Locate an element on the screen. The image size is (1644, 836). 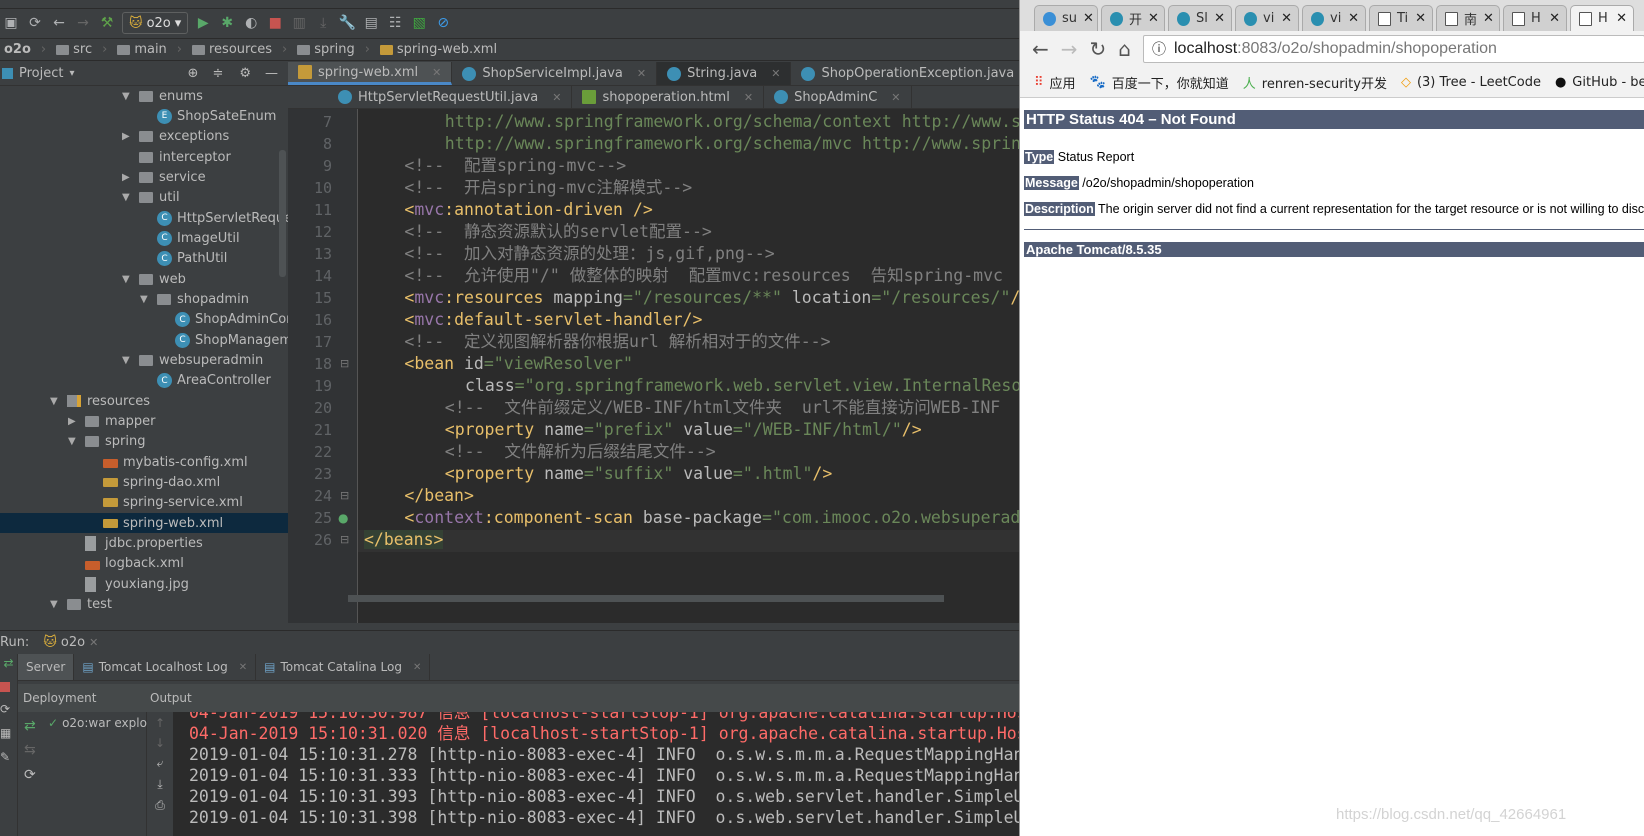
bookmark: 🐾 百度一下，你就知道 is located at coordinates (1159, 82).